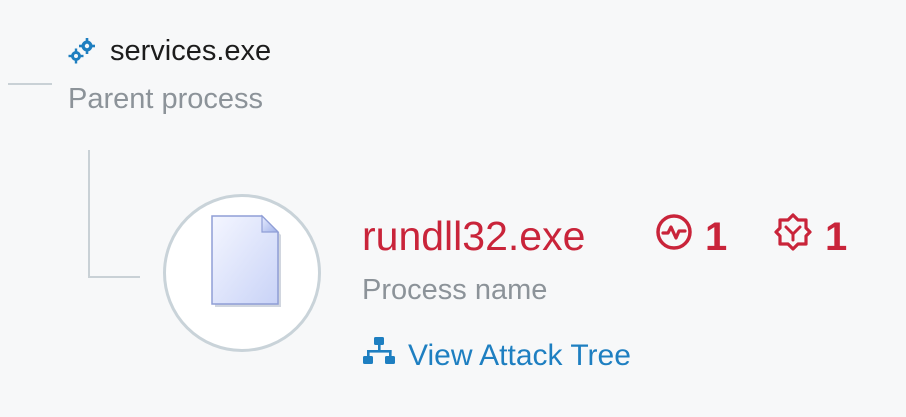 The width and height of the screenshot is (906, 417). I want to click on tree-connector-top, so click(30, 84).